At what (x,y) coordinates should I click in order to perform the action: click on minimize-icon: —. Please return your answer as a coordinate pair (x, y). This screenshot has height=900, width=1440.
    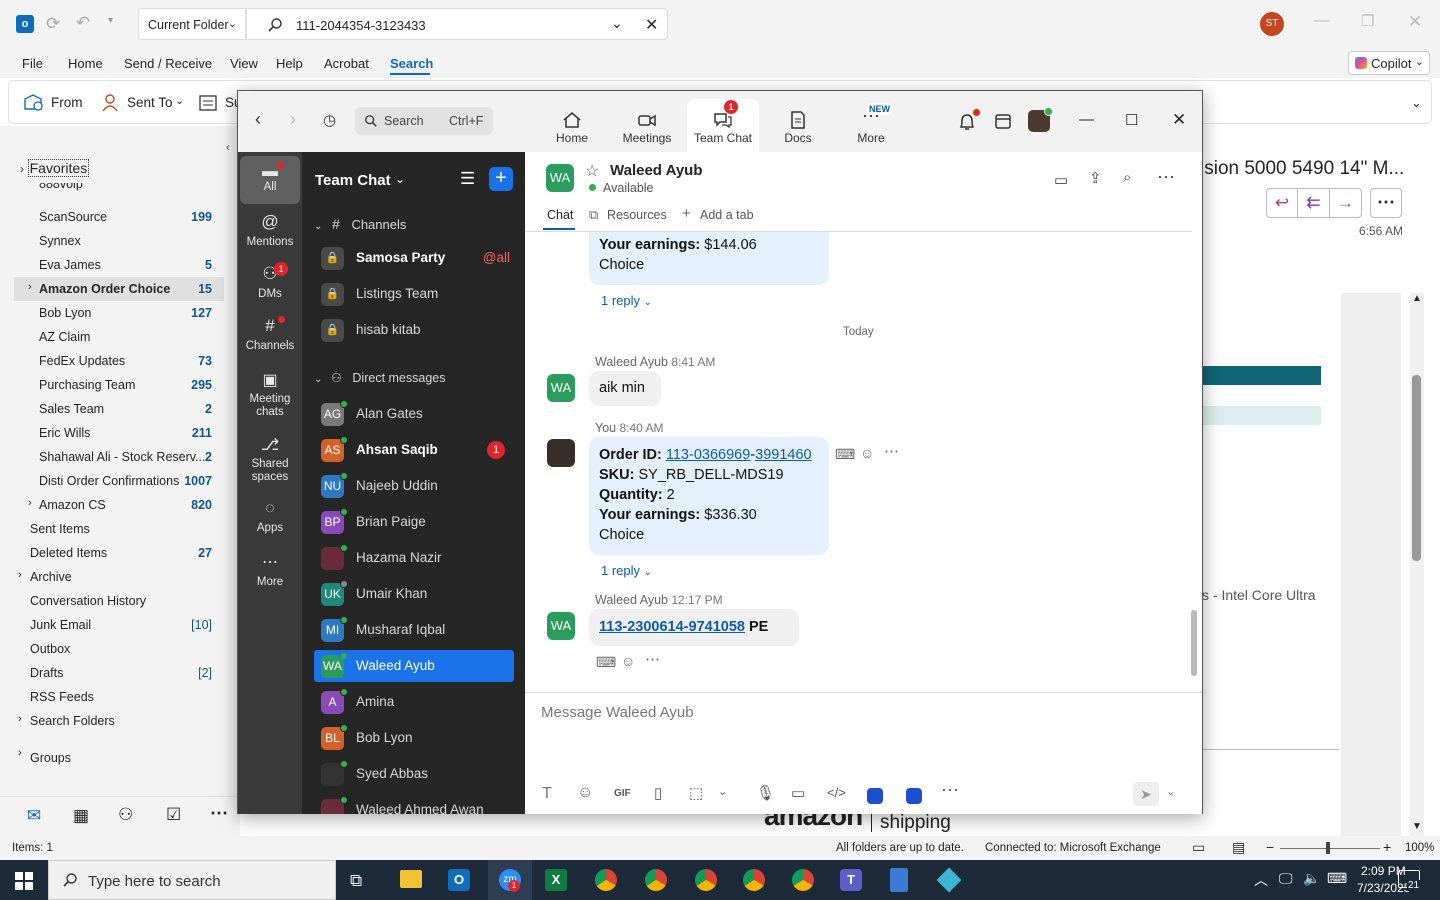
    Looking at the image, I should click on (1322, 21).